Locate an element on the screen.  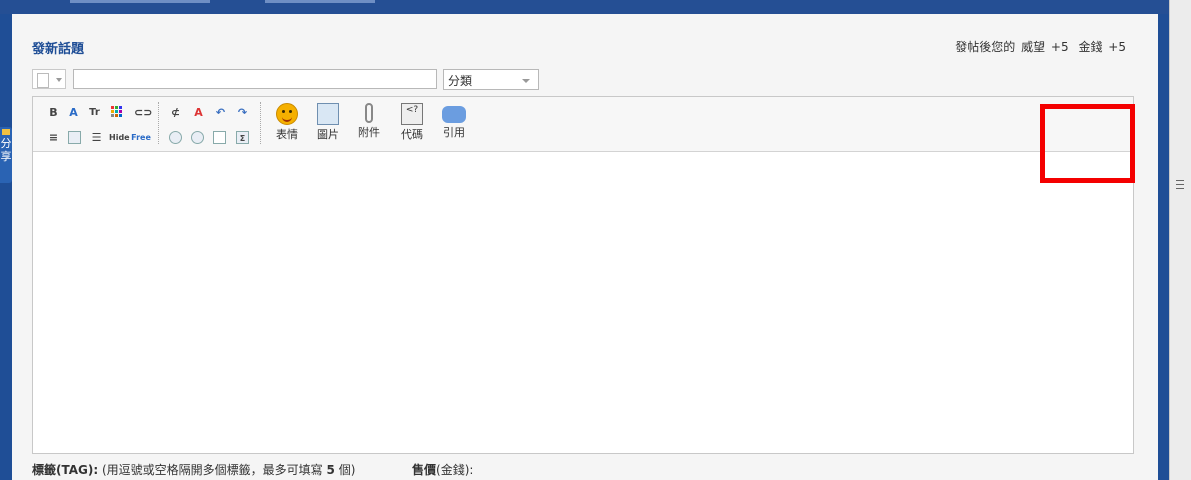
red-highlight-box is located at coordinates (1087, 143).